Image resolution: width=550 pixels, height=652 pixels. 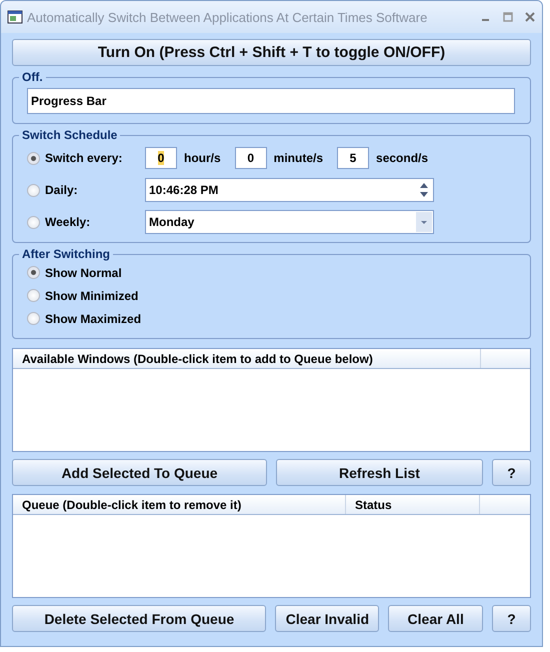 I want to click on maximize-icon, so click(x=508, y=17).